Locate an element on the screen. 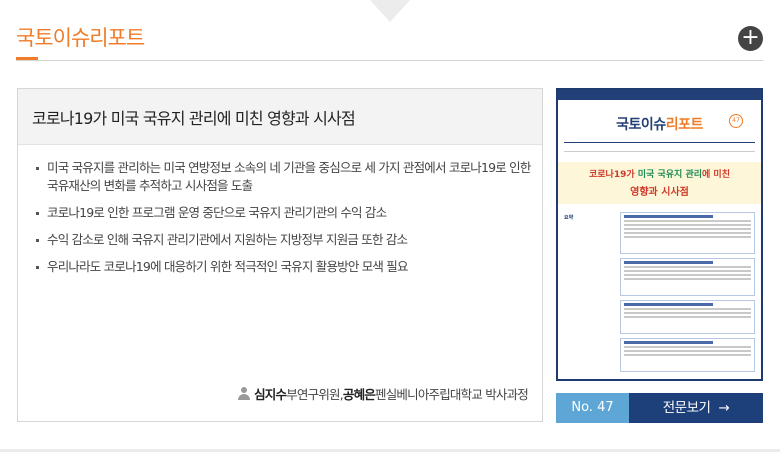  author-line: 심지수 부연구위원, 공혜은 펜실베니아주립대학교 박사과정 is located at coordinates (383, 393).